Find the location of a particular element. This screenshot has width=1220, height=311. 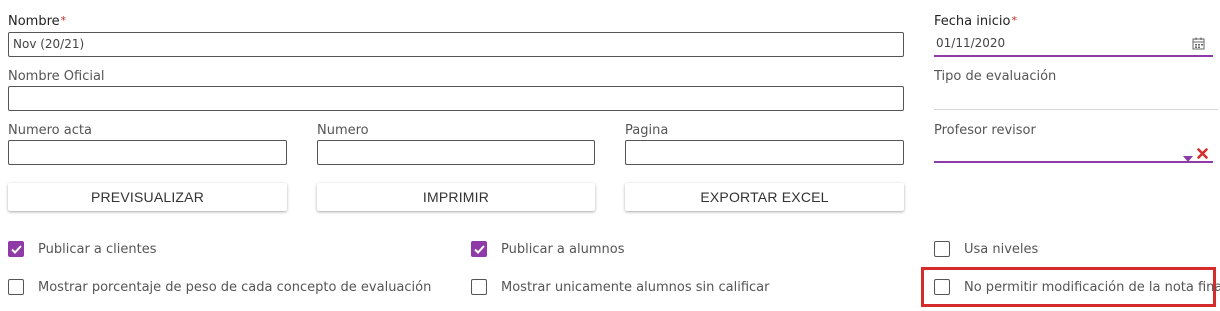

publicar-alumnos-option: Publicar a alumnos is located at coordinates (547, 249).